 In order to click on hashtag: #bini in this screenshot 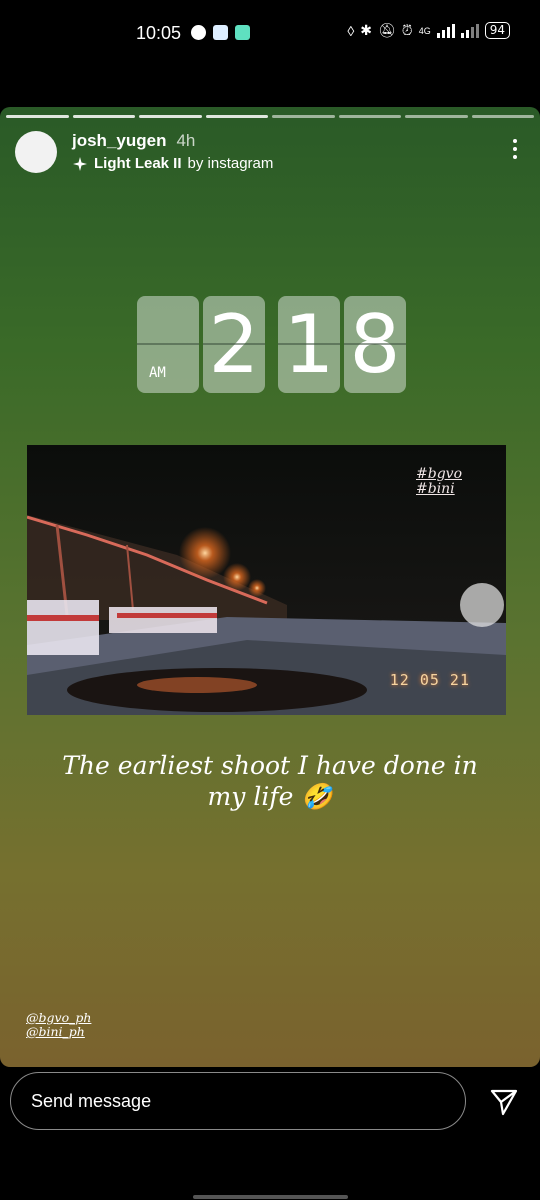, I will do `click(435, 489)`.